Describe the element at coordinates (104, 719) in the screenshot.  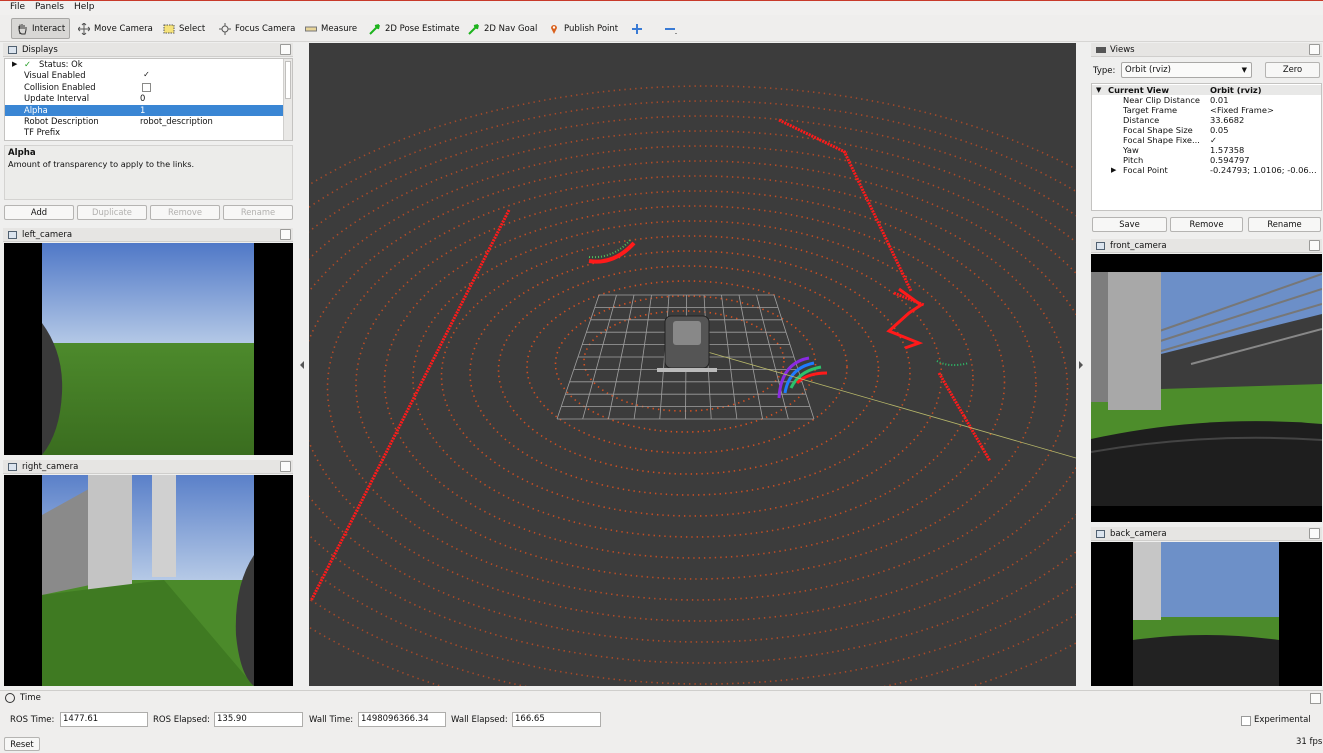
I see `ros-time-field: 1477.61` at that location.